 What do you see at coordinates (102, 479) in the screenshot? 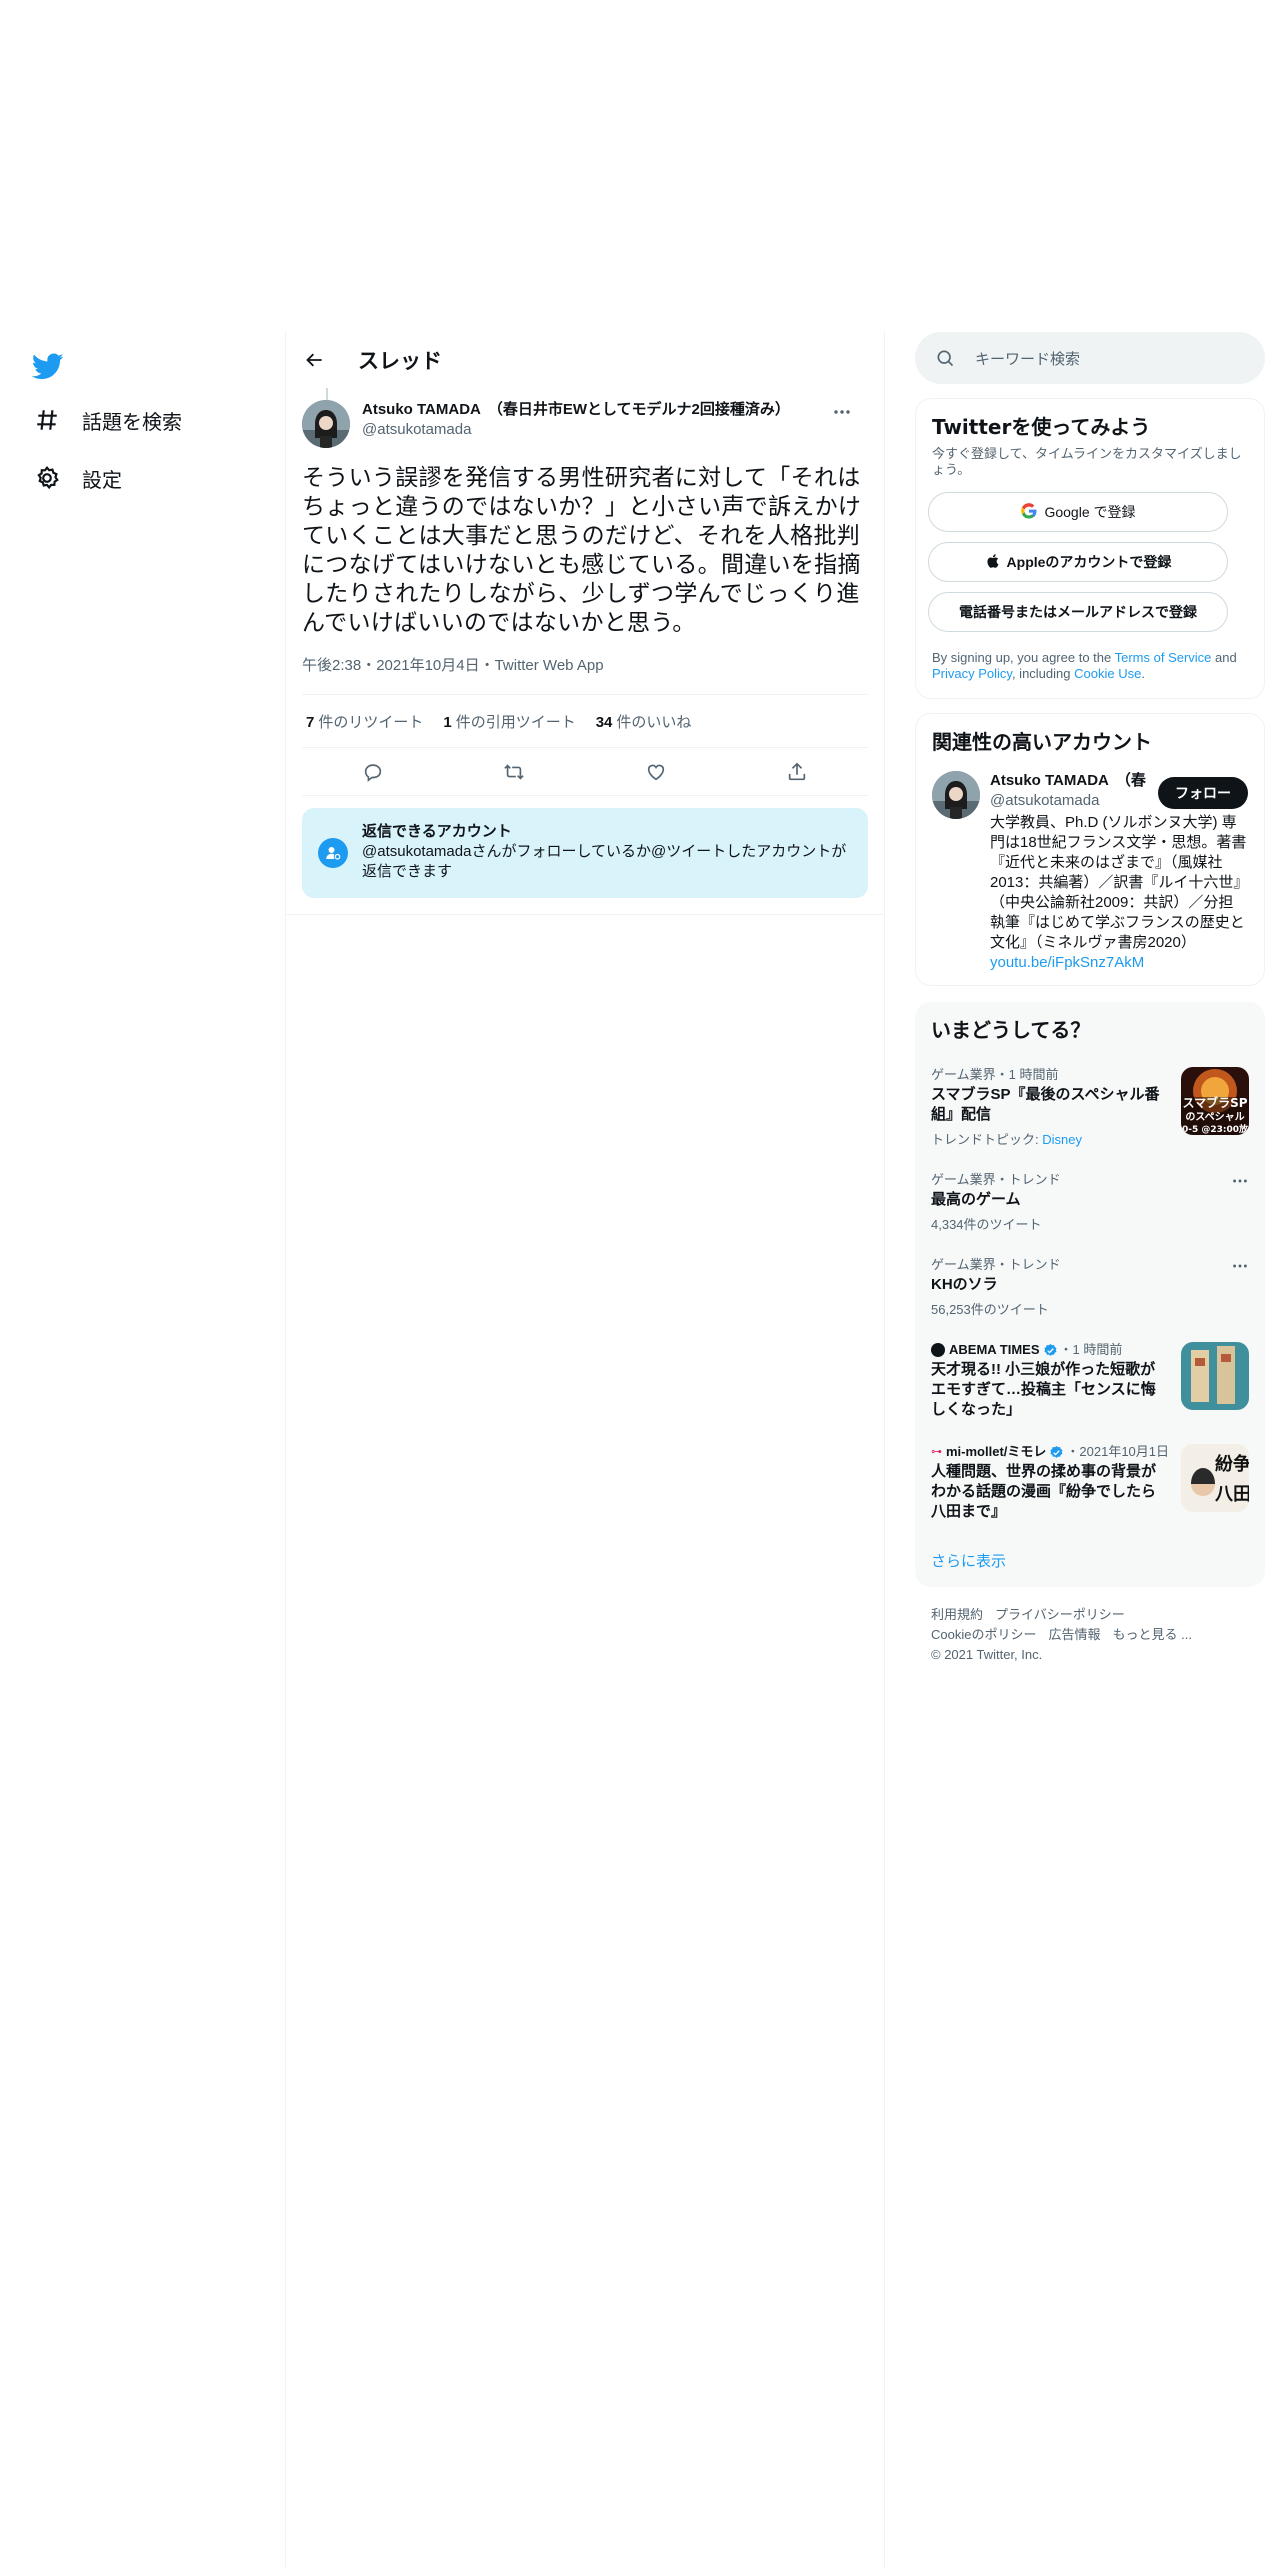
I see `nav-item-label: 設定` at bounding box center [102, 479].